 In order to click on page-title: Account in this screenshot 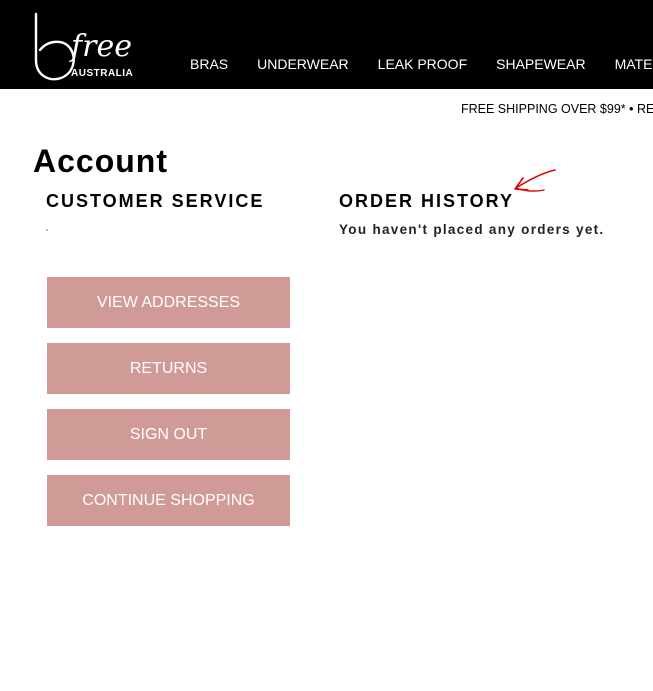, I will do `click(100, 161)`.